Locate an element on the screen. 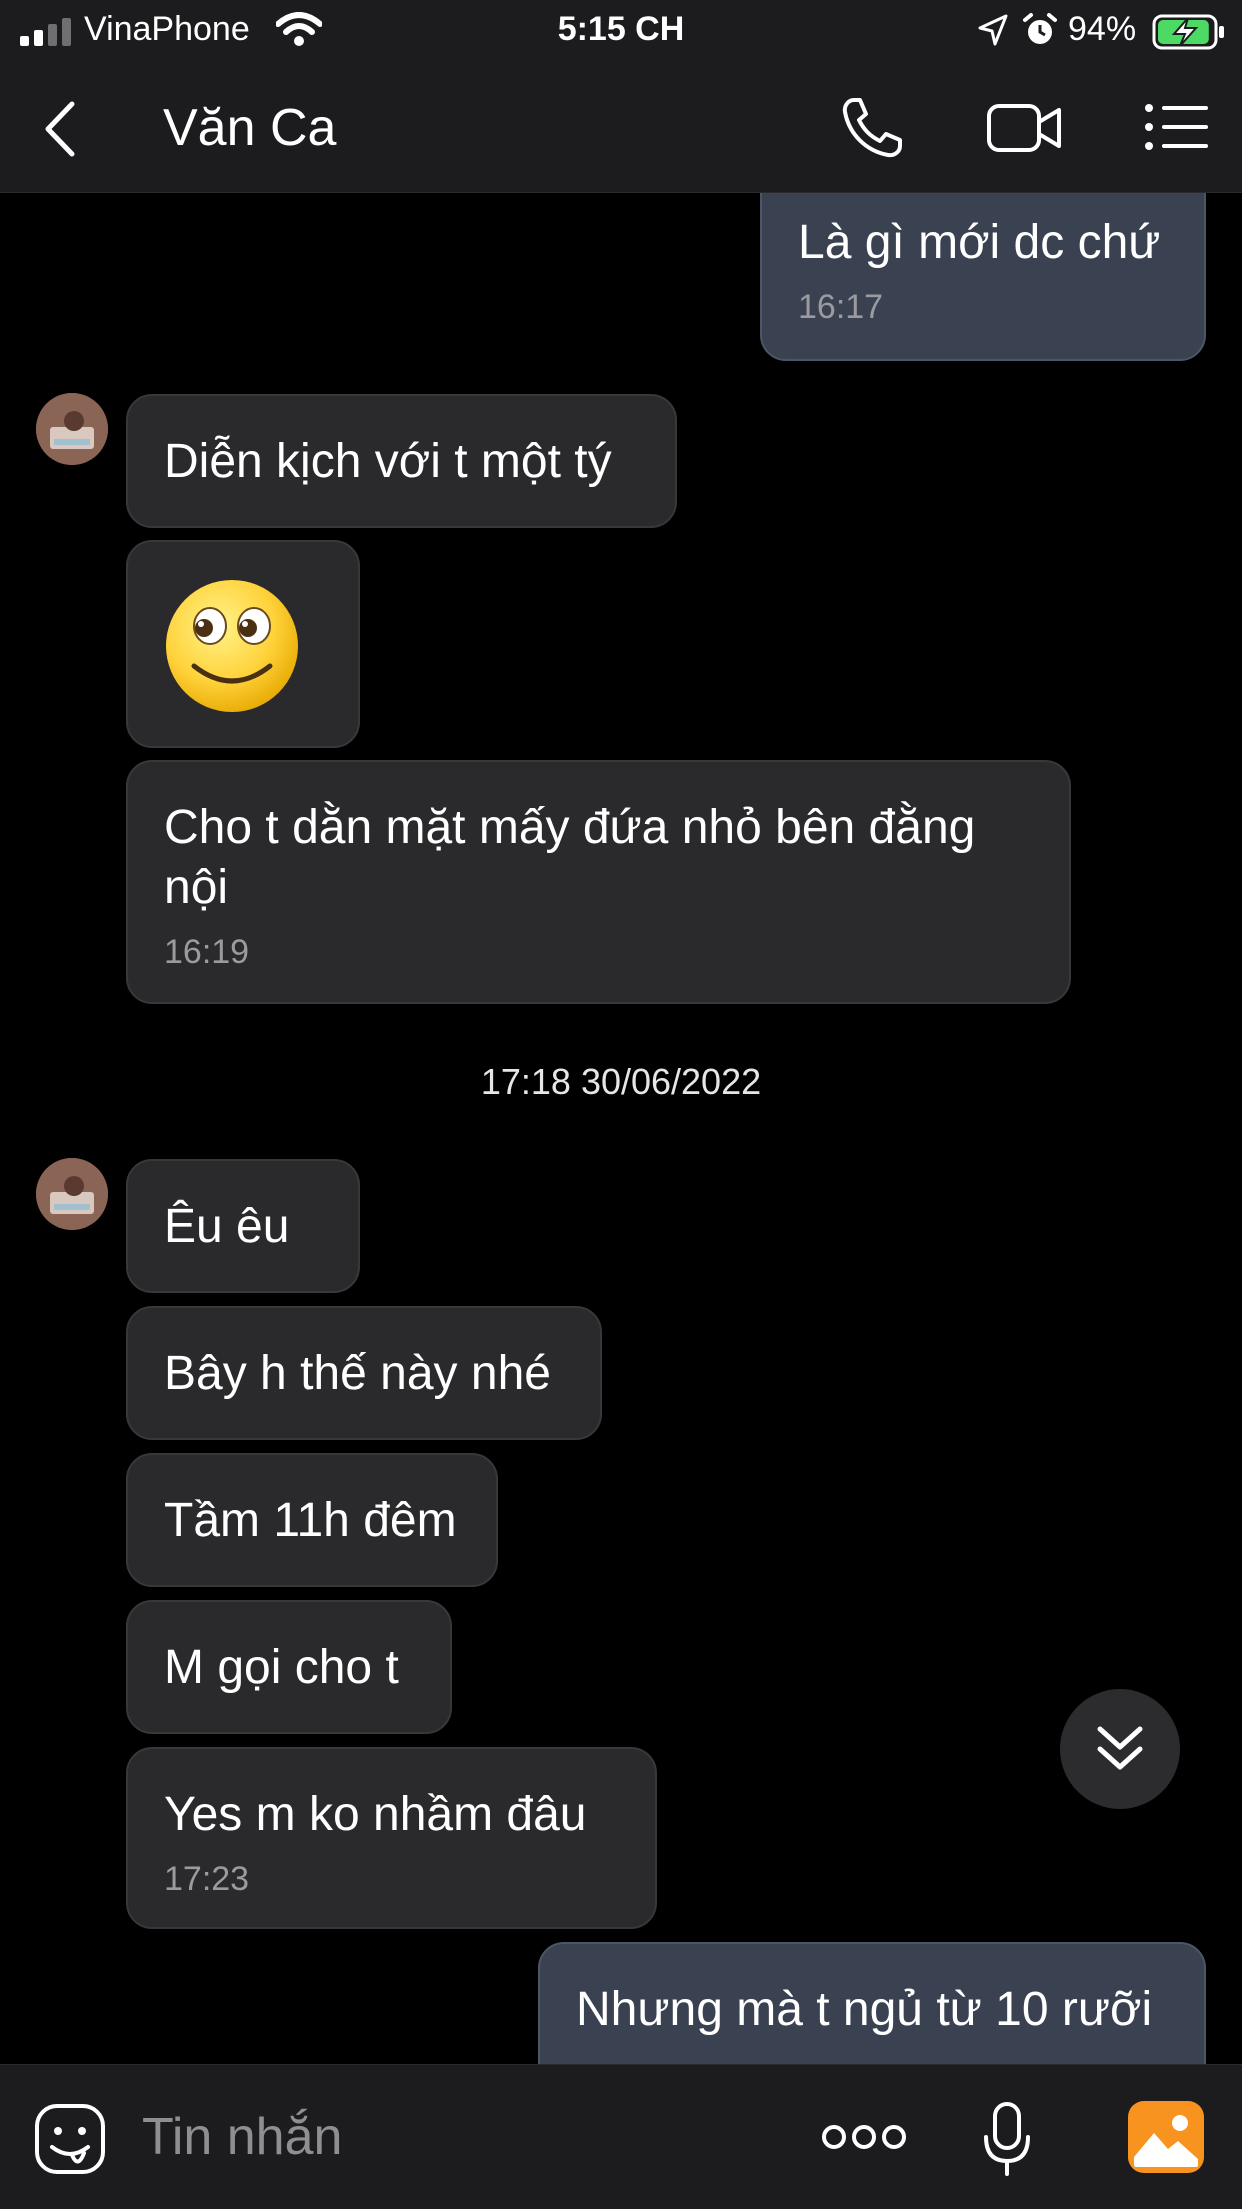 This screenshot has height=2209, width=1242. phone-icon is located at coordinates (872, 128).